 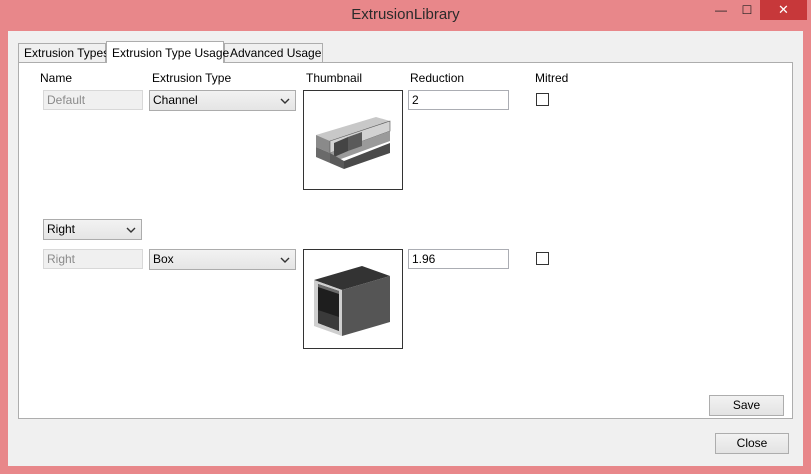 What do you see at coordinates (334, 78) in the screenshot?
I see `thumbnail-column-header: Thumbnail` at bounding box center [334, 78].